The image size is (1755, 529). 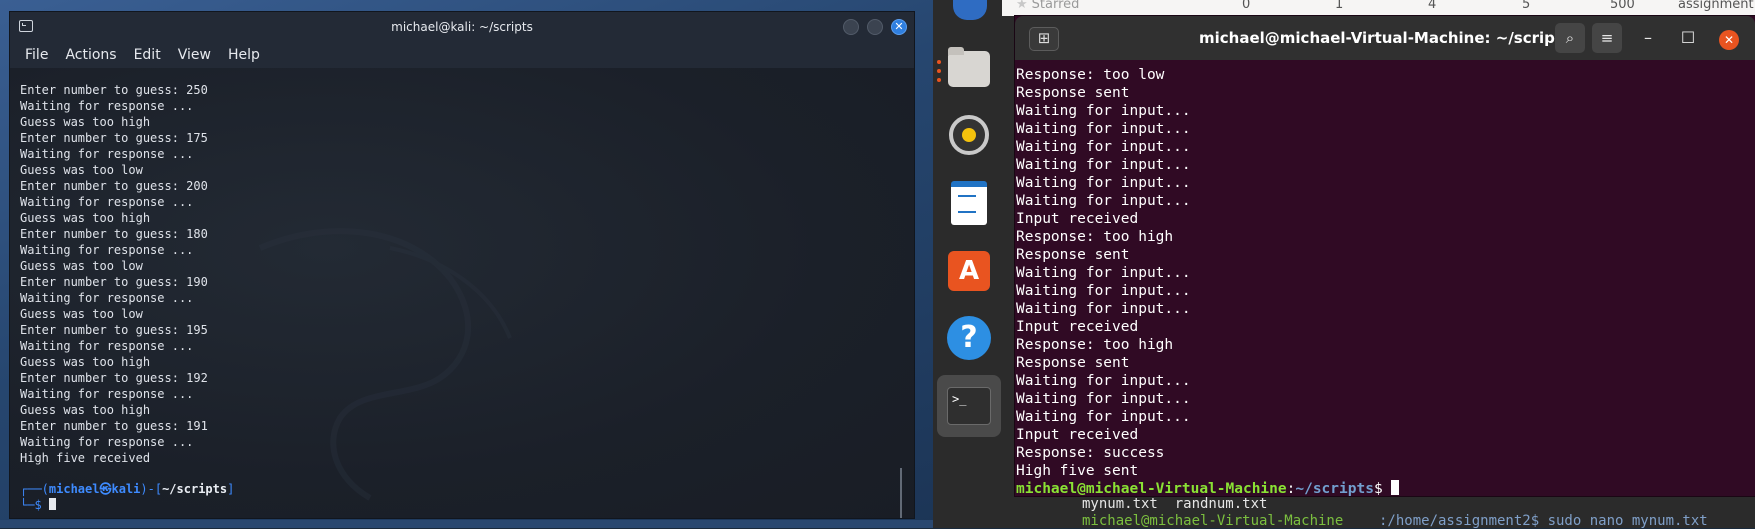 I want to click on output-line: Enter number to guess: 250, so click(x=114, y=90).